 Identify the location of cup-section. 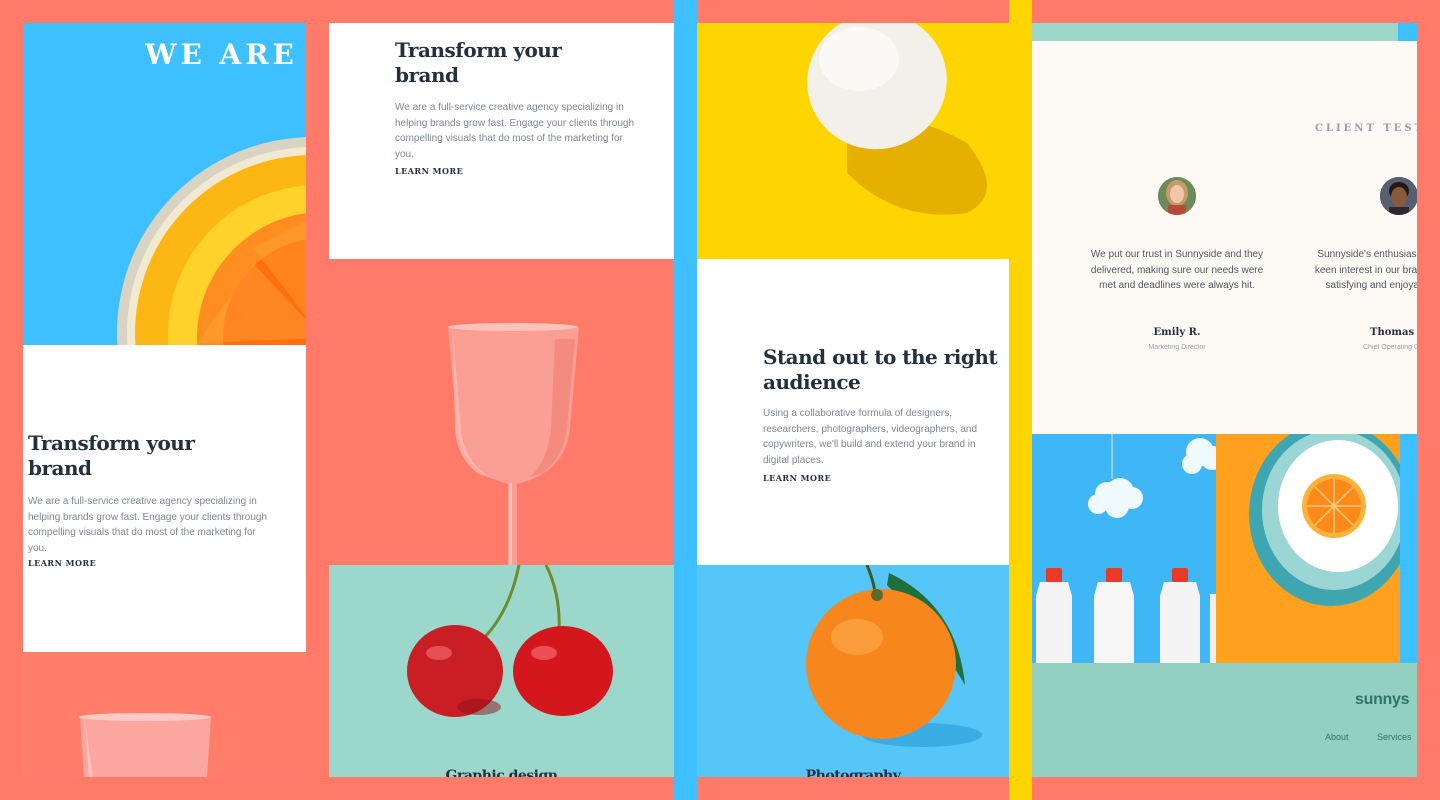
(164, 714).